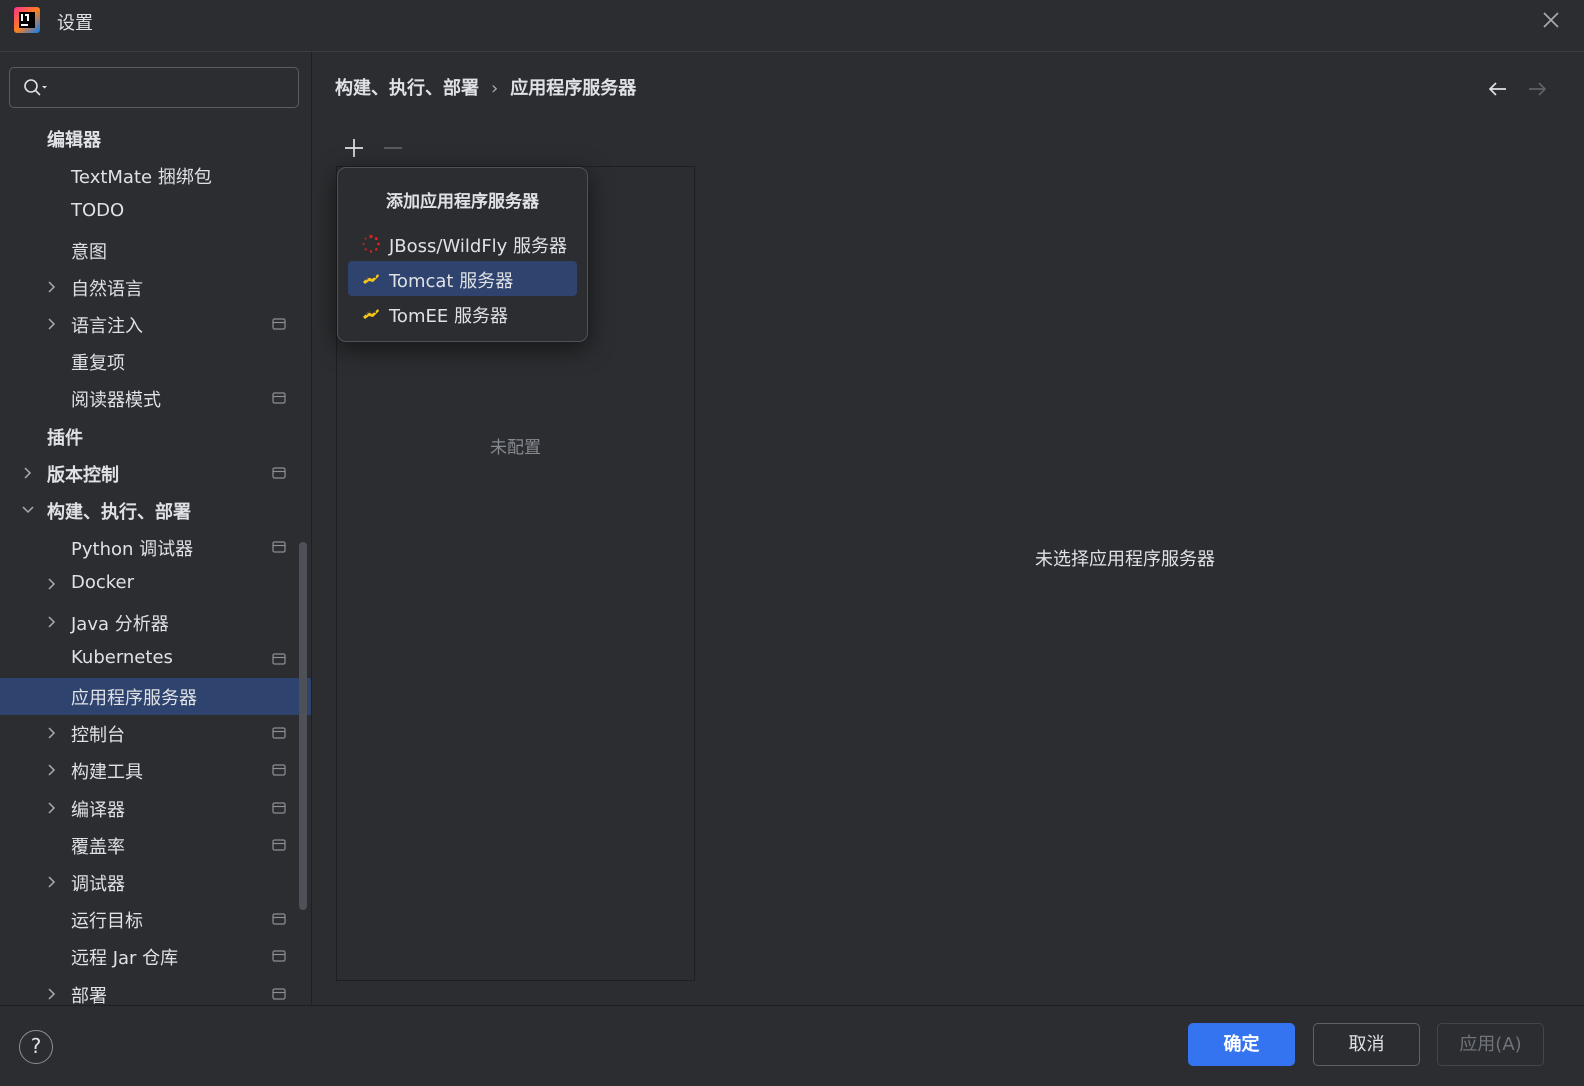 This screenshot has width=1584, height=1086. I want to click on sidebar-item: Kubernetes, so click(155, 659).